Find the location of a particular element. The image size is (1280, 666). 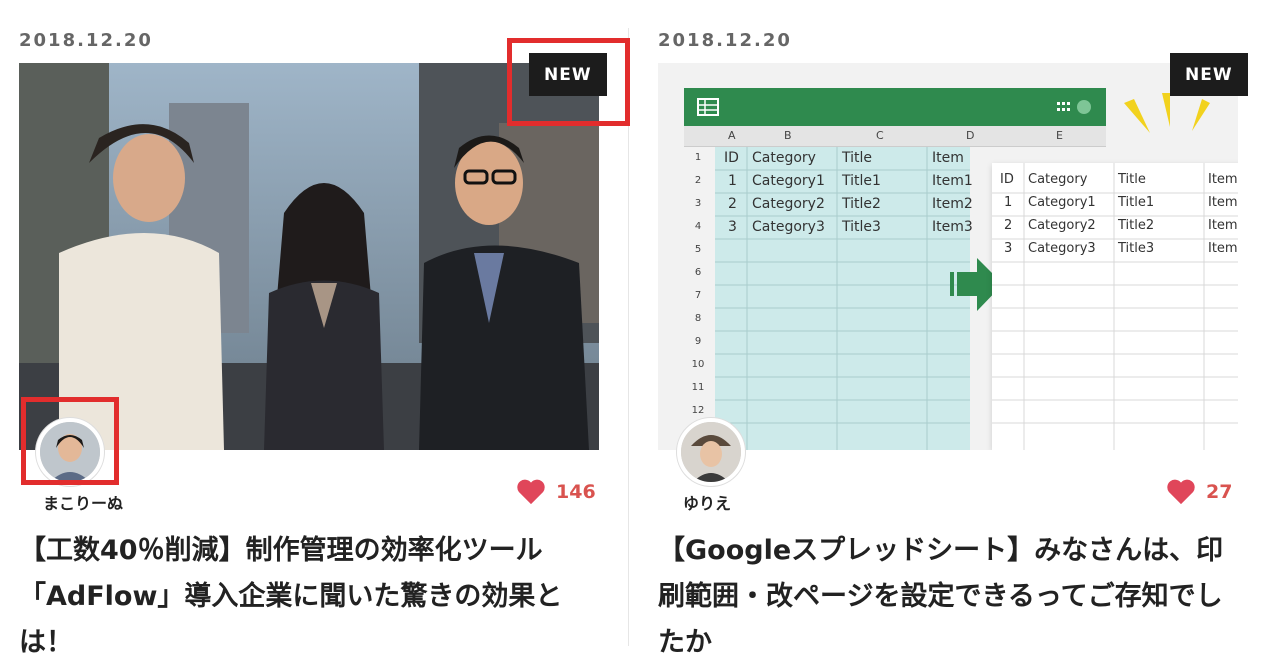

like-count: 27 is located at coordinates (1219, 491).